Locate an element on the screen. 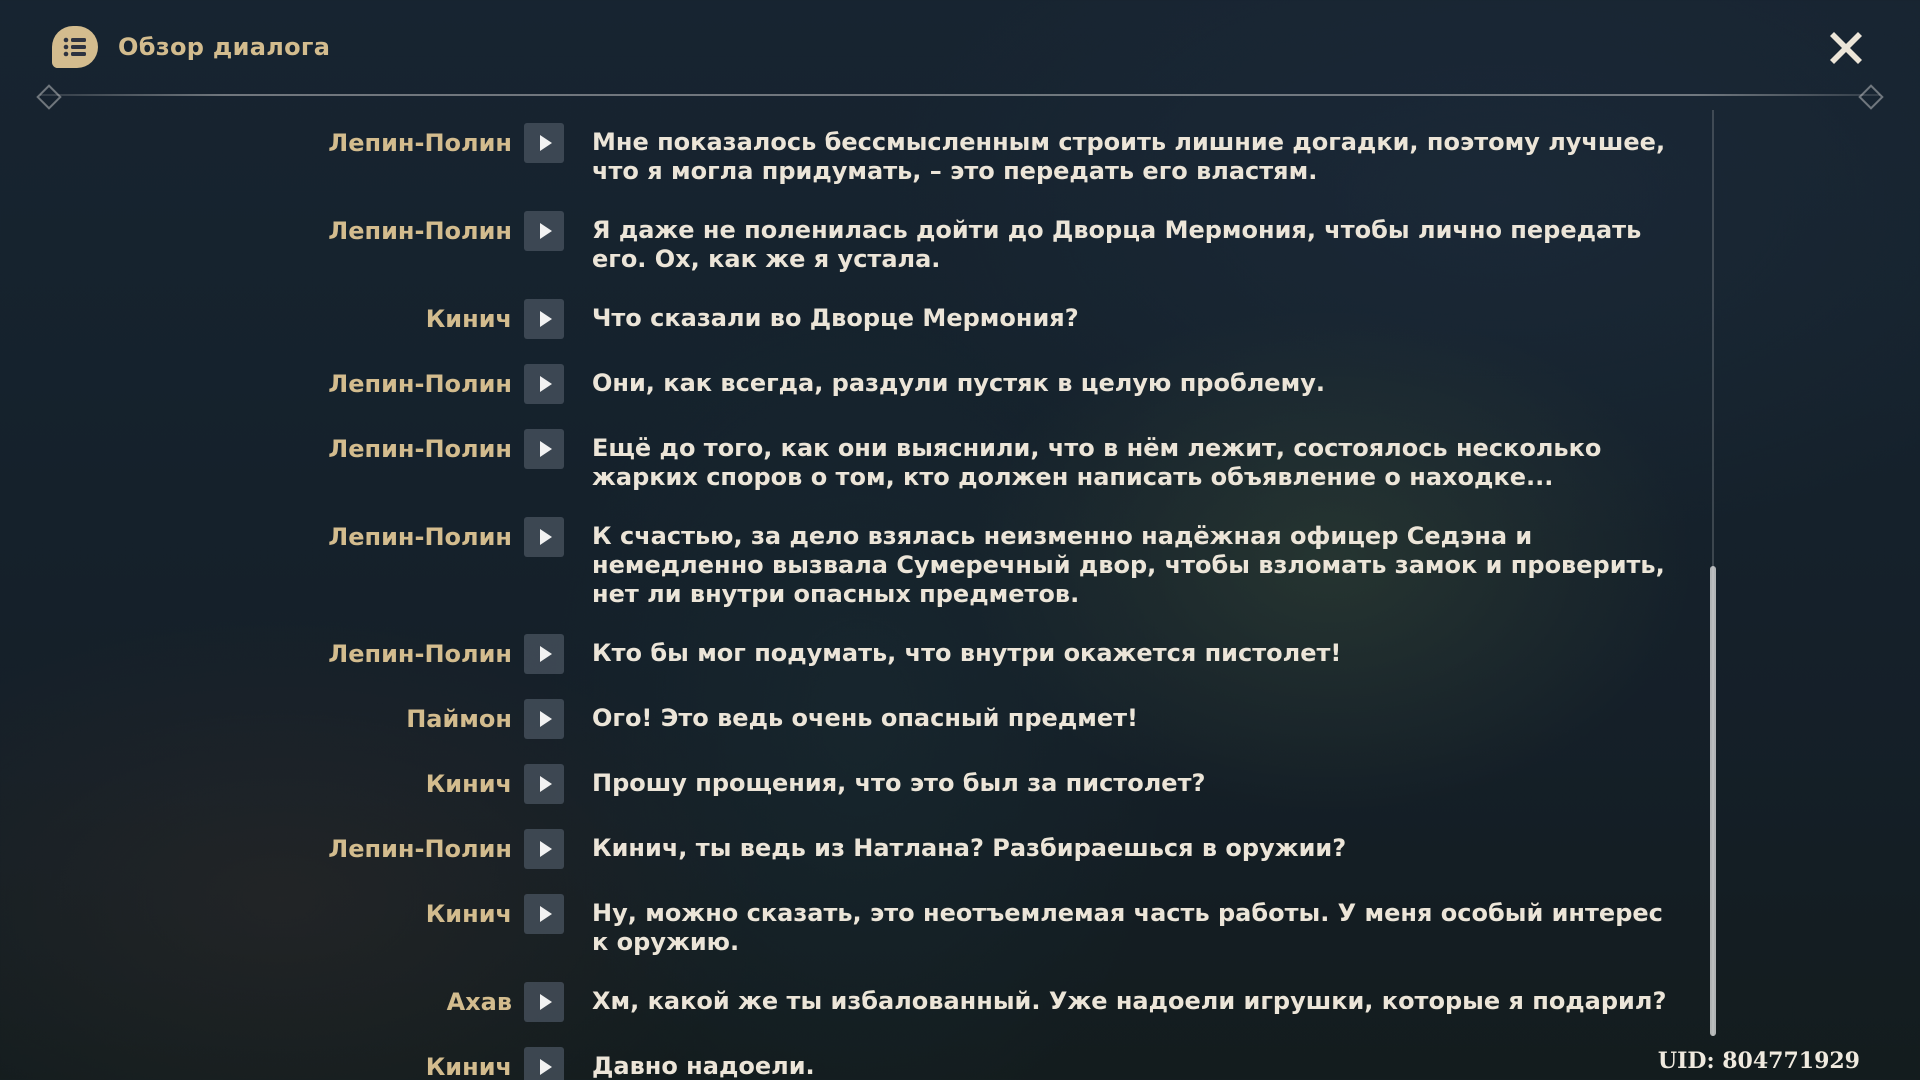 Image resolution: width=1920 pixels, height=1080 pixels. dialog-review-header: Обзор диалога is located at coordinates (191, 47).